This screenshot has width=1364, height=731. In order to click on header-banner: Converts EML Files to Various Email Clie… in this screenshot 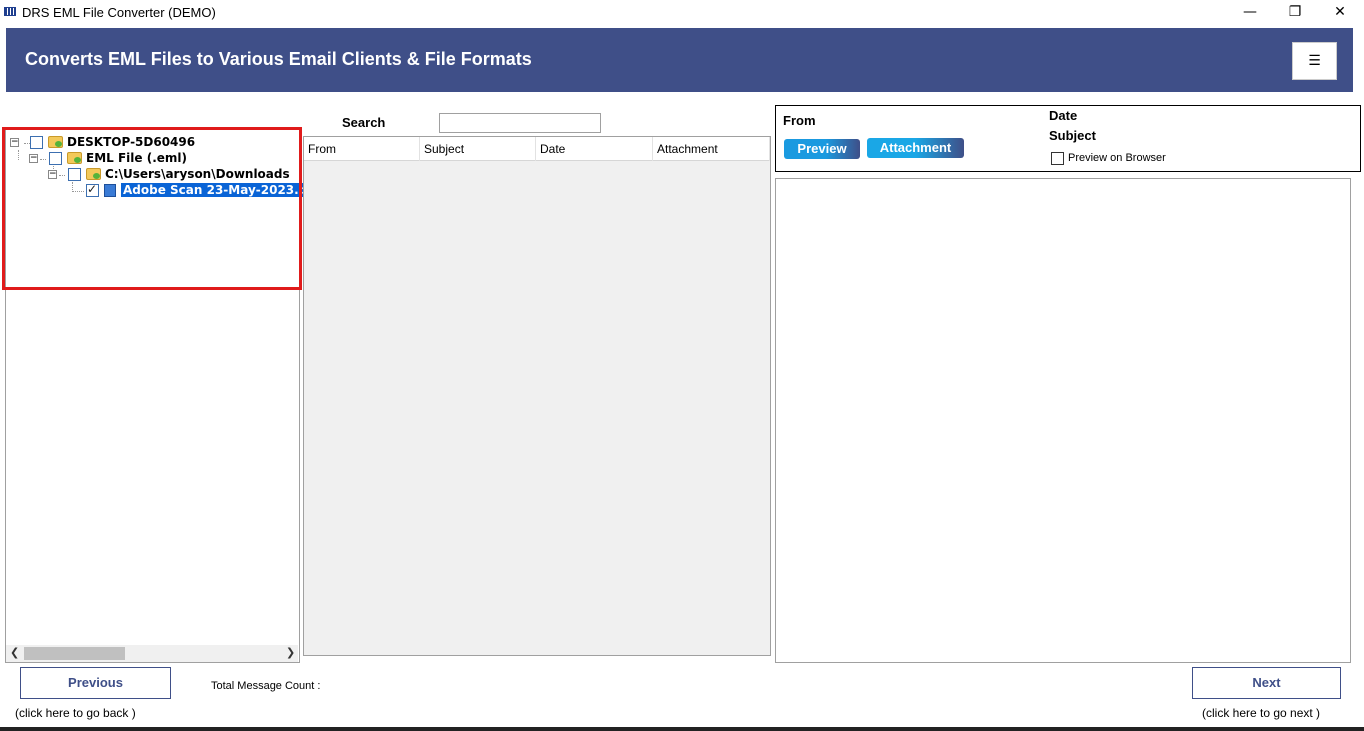, I will do `click(679, 60)`.